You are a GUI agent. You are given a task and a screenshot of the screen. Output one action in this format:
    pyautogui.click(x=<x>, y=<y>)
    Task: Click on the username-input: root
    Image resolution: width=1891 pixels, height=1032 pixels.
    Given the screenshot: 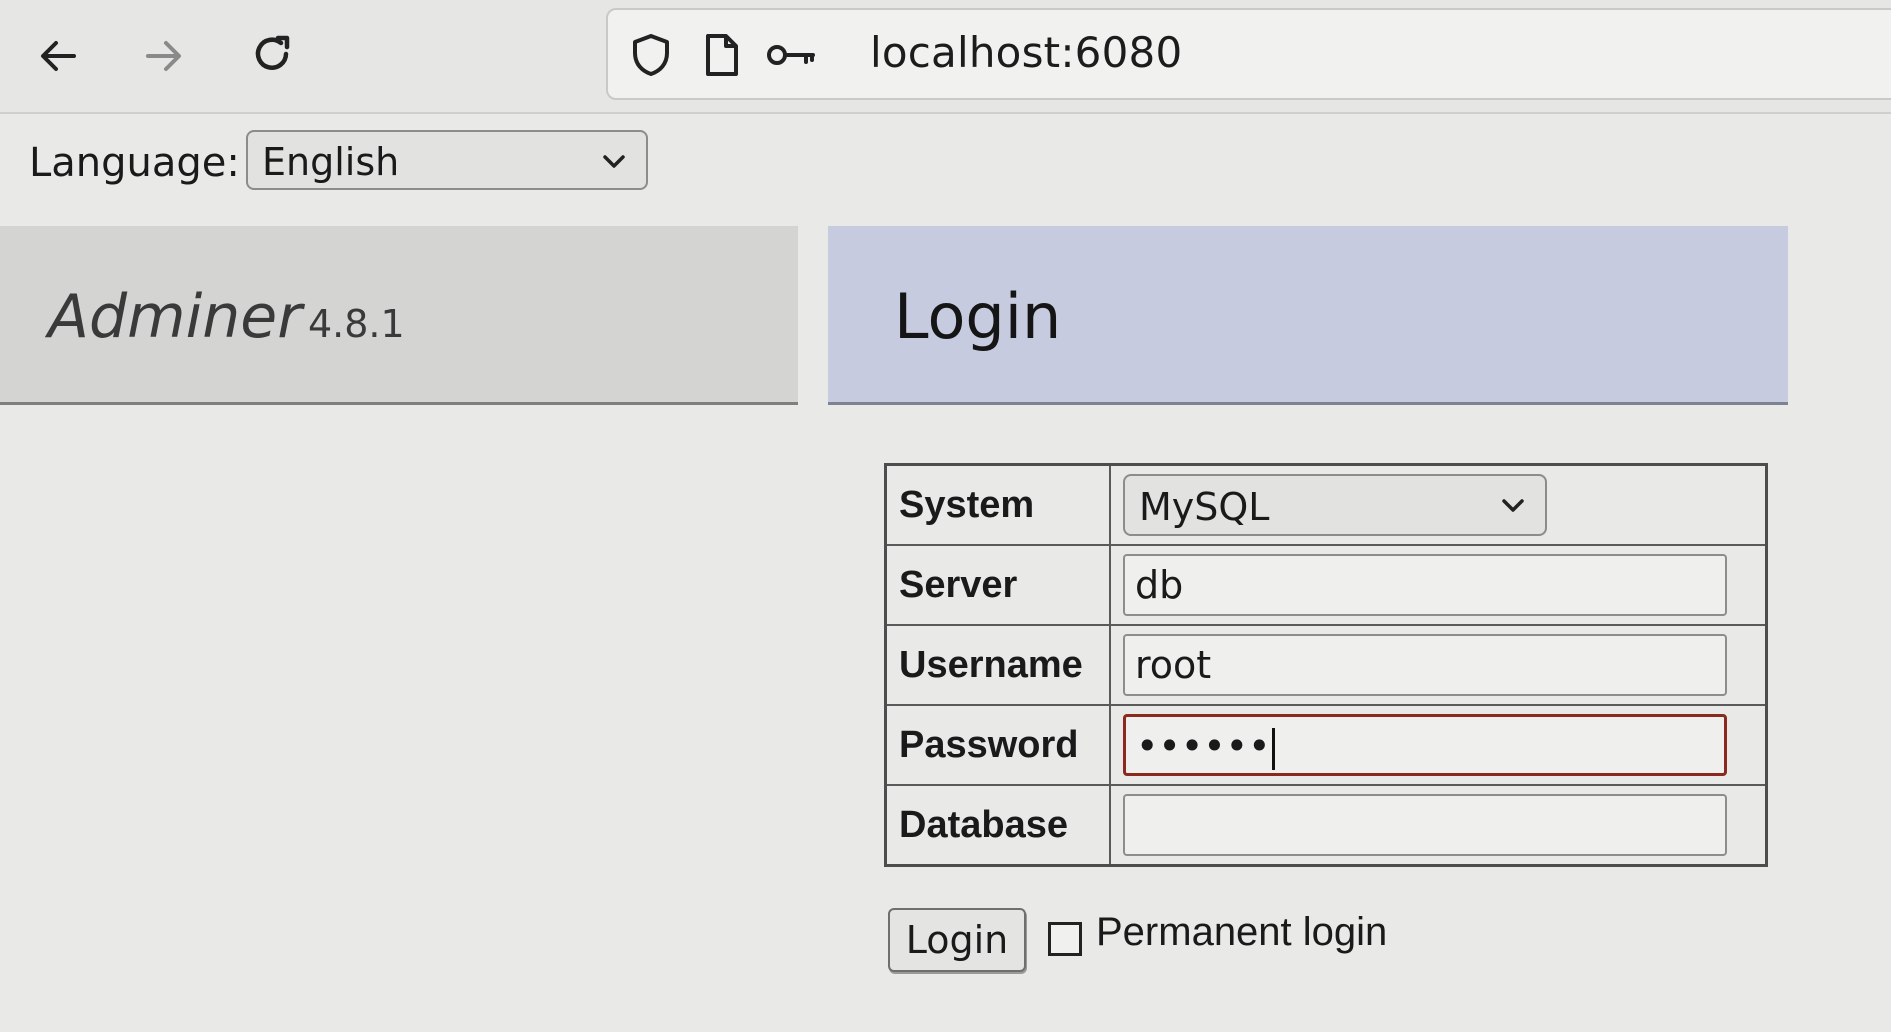 What is the action you would take?
    pyautogui.click(x=1425, y=665)
    